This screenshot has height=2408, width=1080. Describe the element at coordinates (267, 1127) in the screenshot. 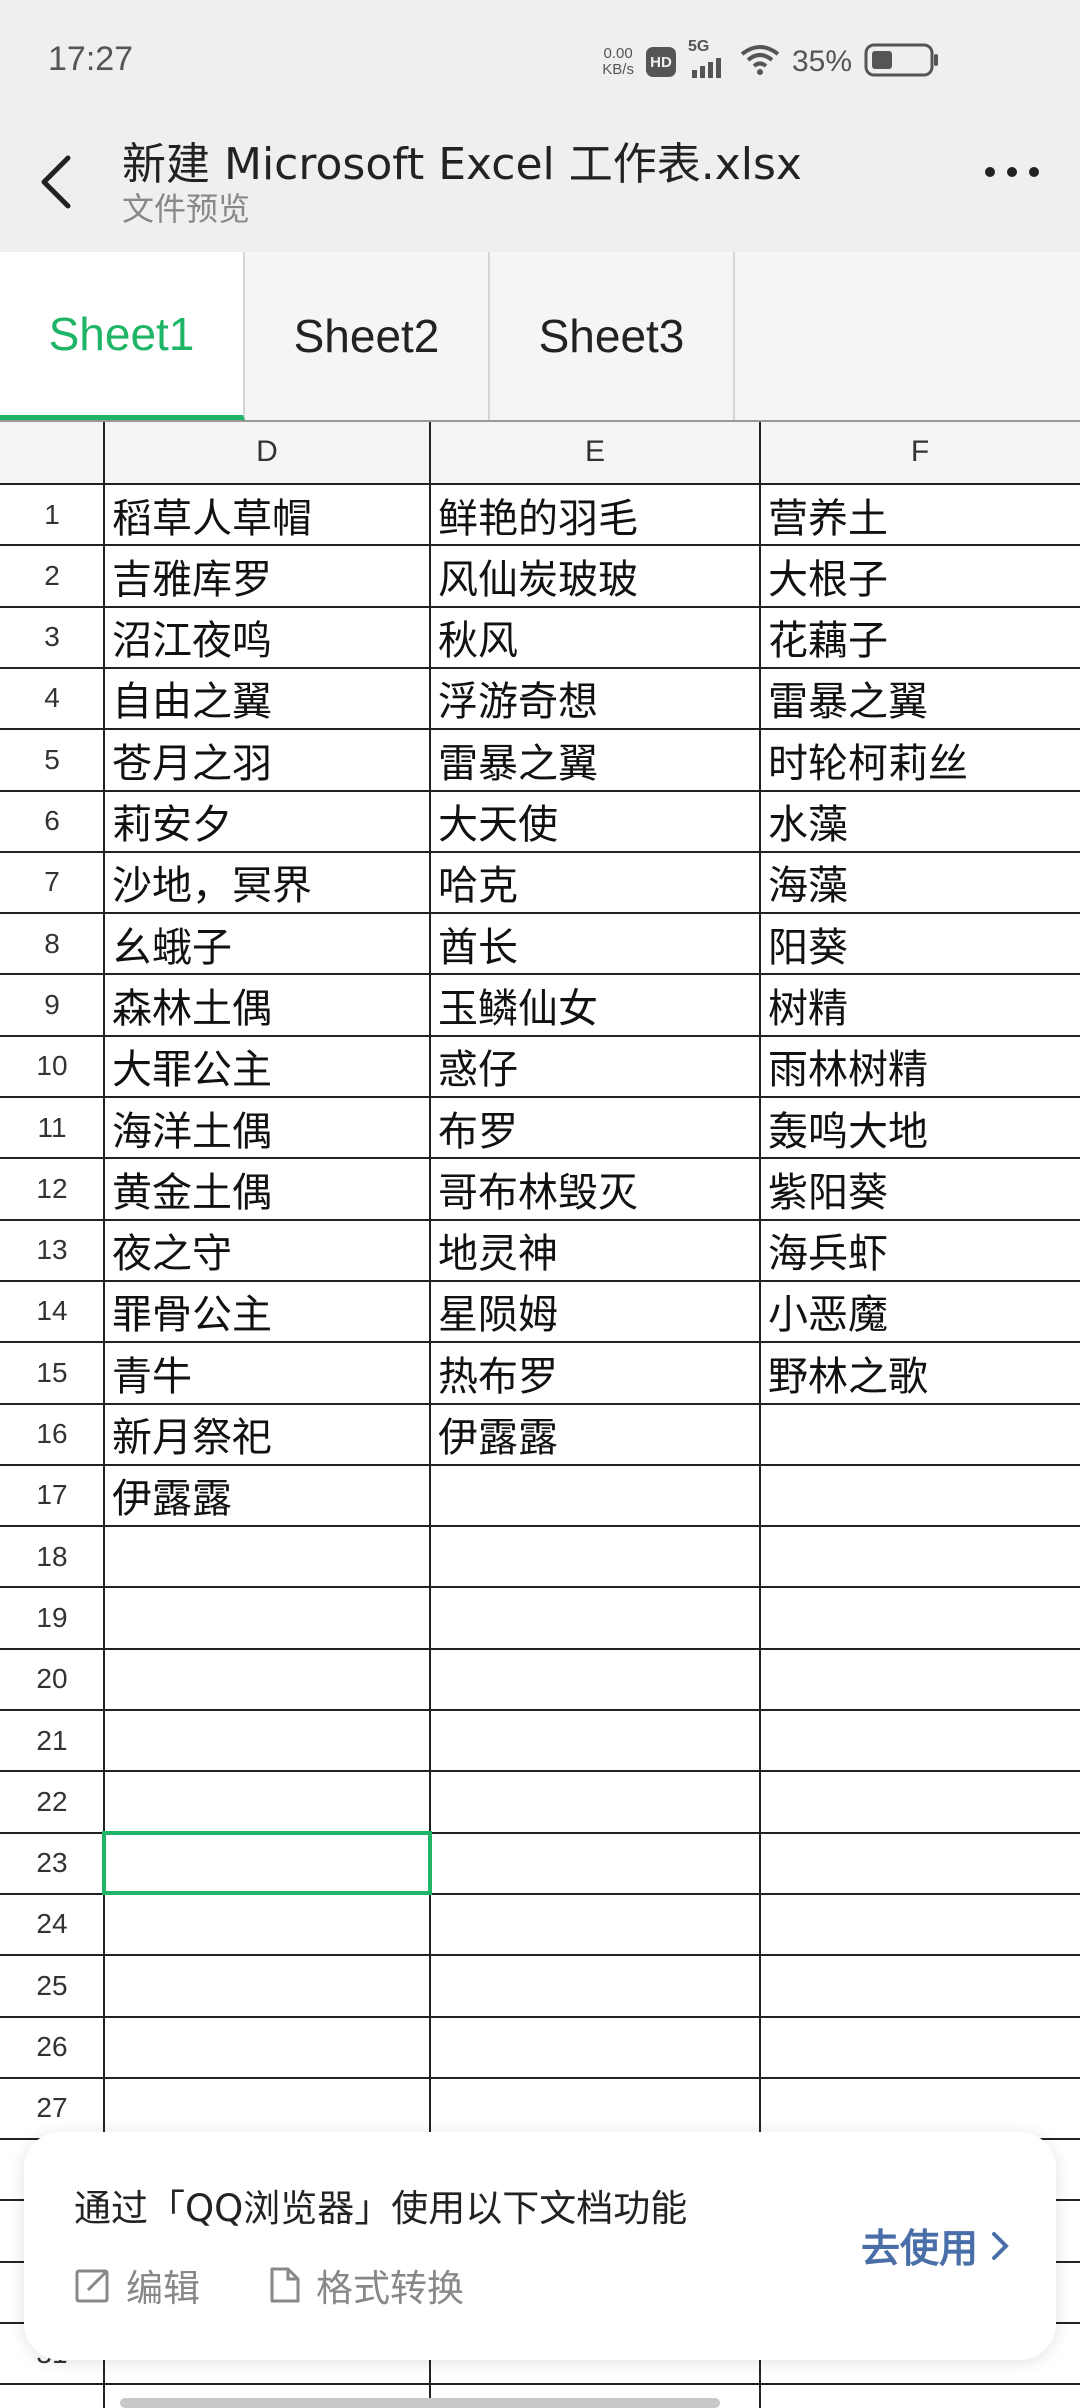

I see `cell: 海洋土偶` at that location.